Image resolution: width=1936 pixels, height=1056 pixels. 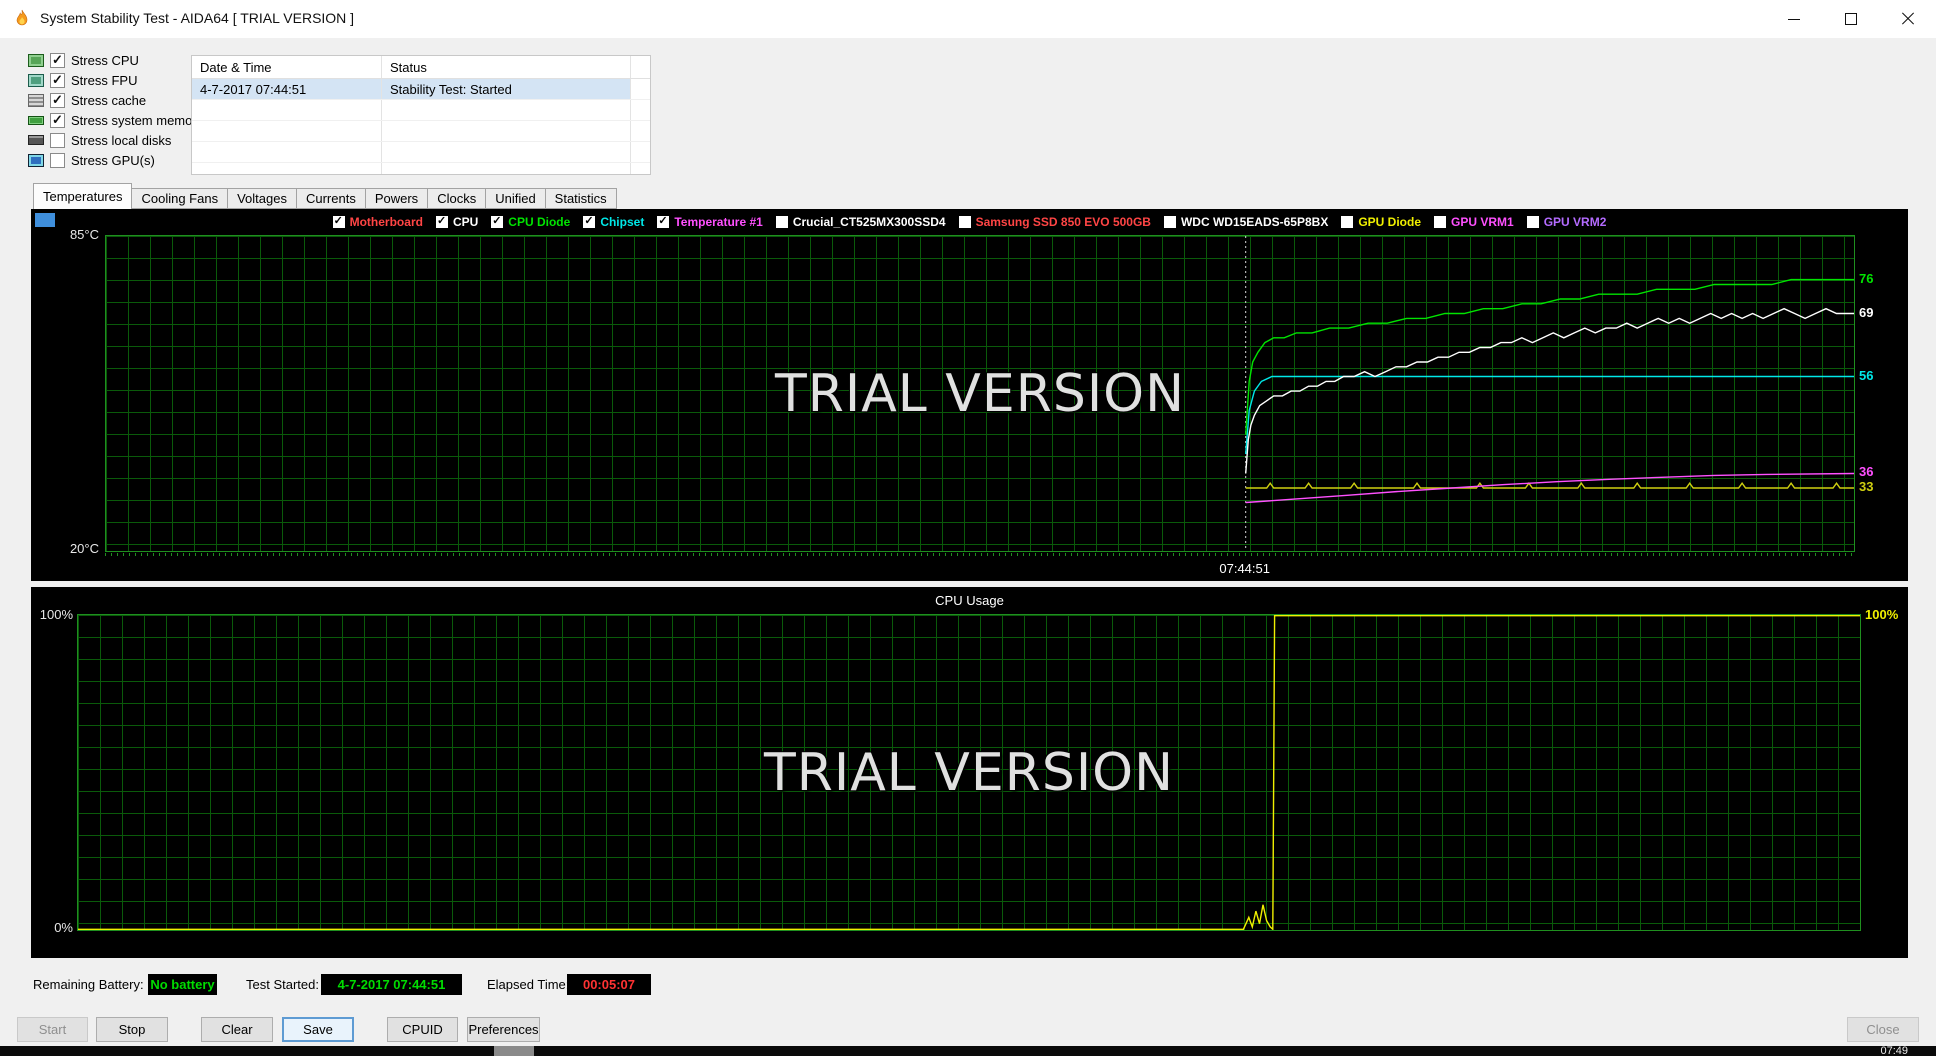 What do you see at coordinates (318, 1029) in the screenshot?
I see `save-button: Save` at bounding box center [318, 1029].